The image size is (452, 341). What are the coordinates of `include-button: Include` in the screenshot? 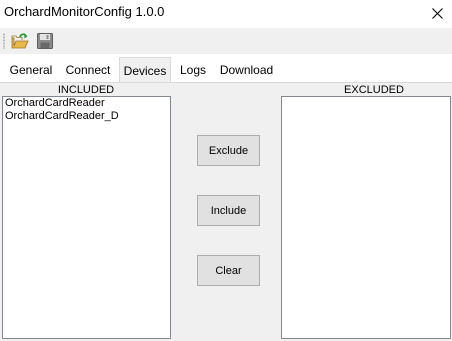 It's located at (228, 210).